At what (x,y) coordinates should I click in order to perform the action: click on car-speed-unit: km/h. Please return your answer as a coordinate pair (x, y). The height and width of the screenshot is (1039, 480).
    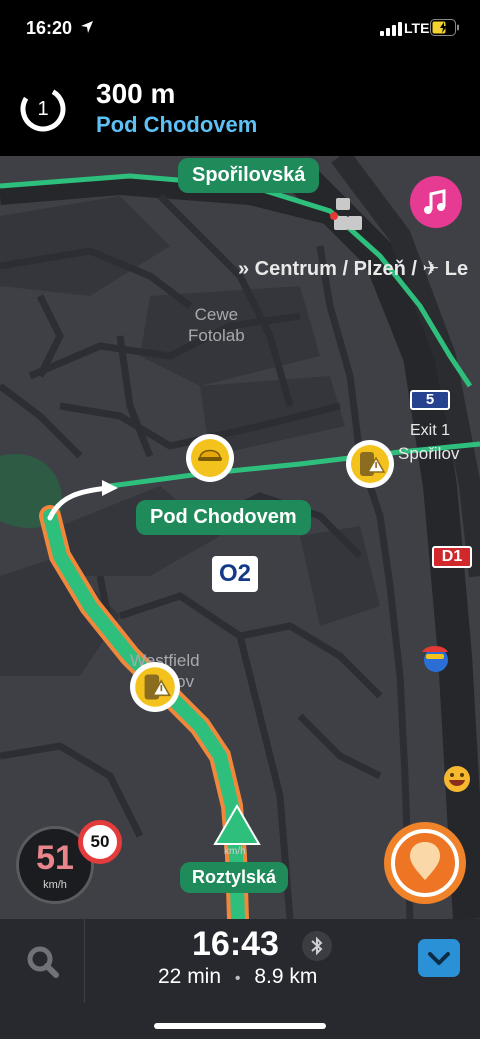
    Looking at the image, I should click on (235, 851).